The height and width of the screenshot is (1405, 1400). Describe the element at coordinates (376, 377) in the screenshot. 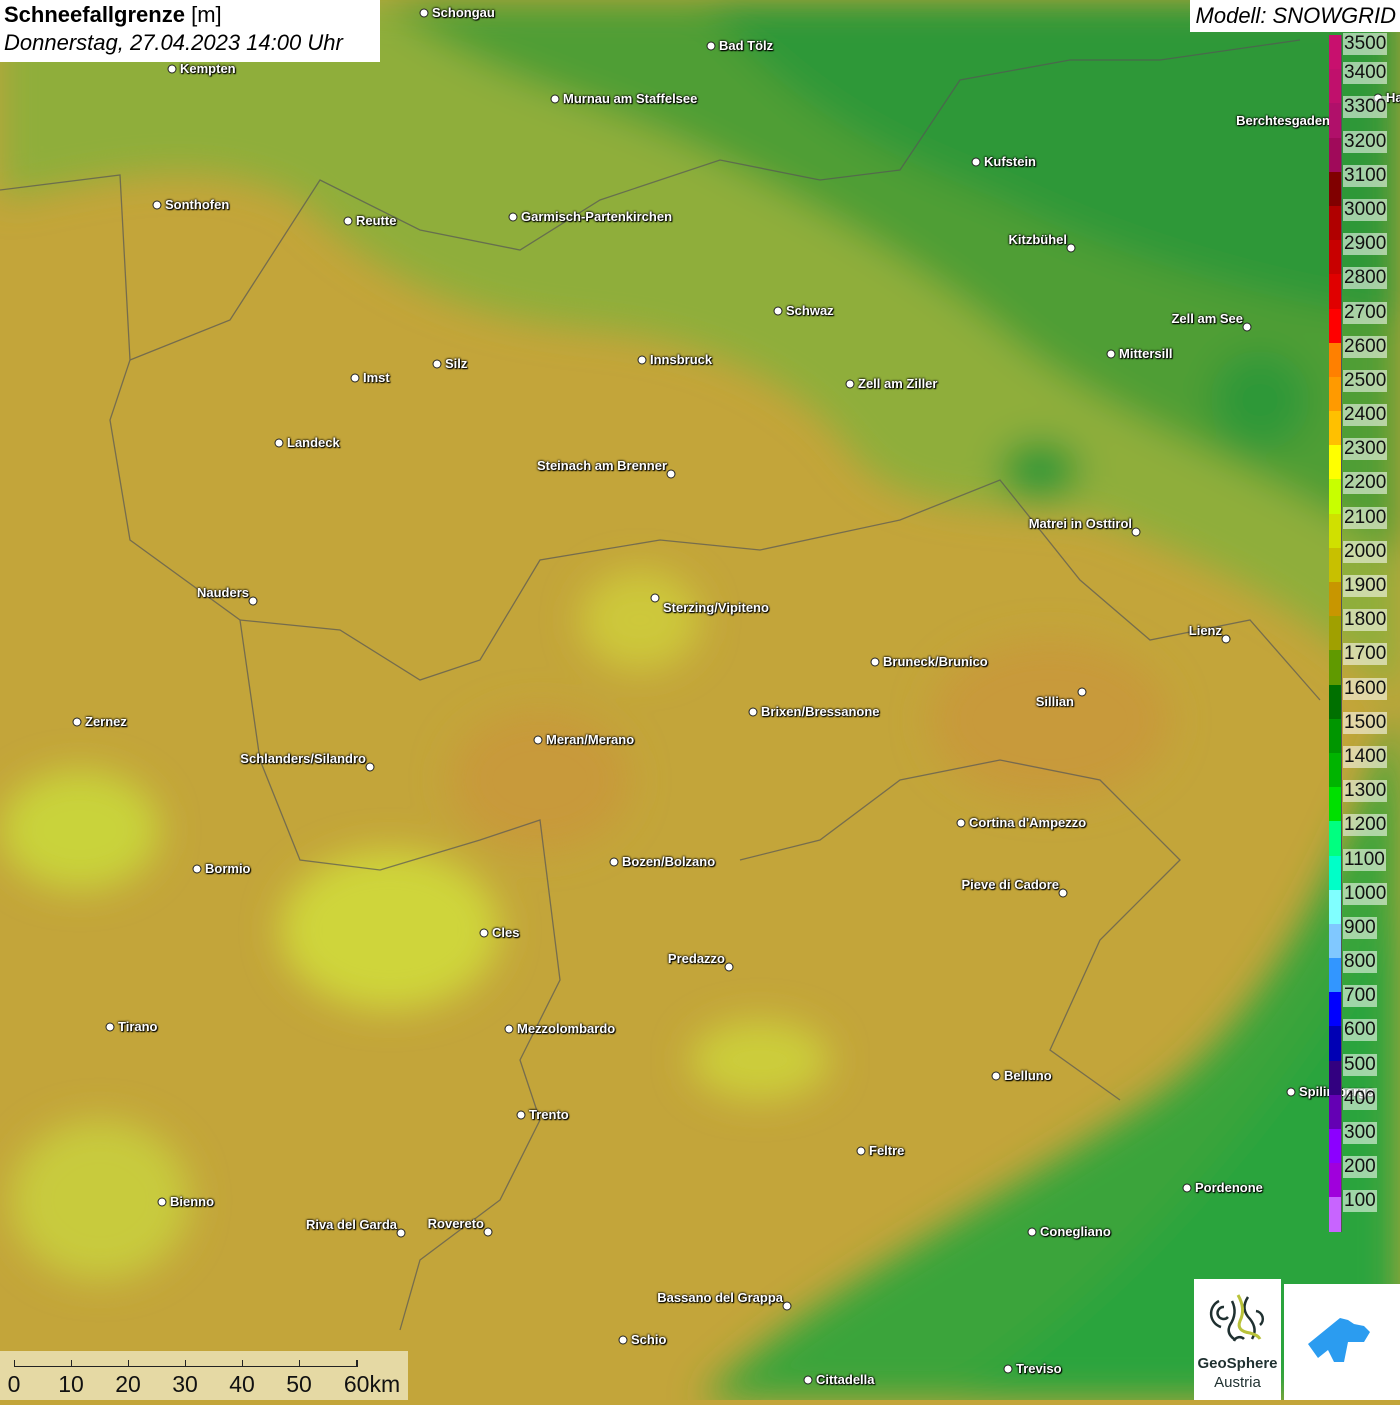

I see `city-label: Imst` at that location.